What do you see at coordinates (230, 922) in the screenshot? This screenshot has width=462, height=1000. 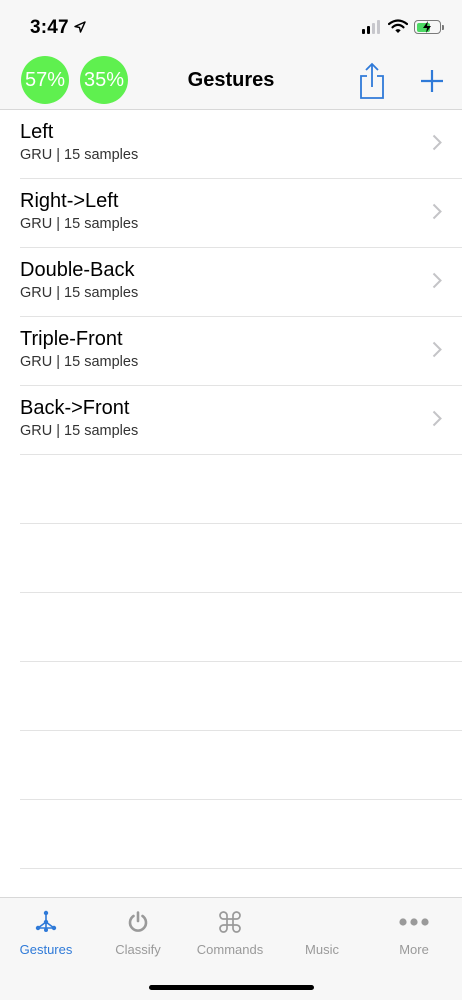 I see `command-icon` at bounding box center [230, 922].